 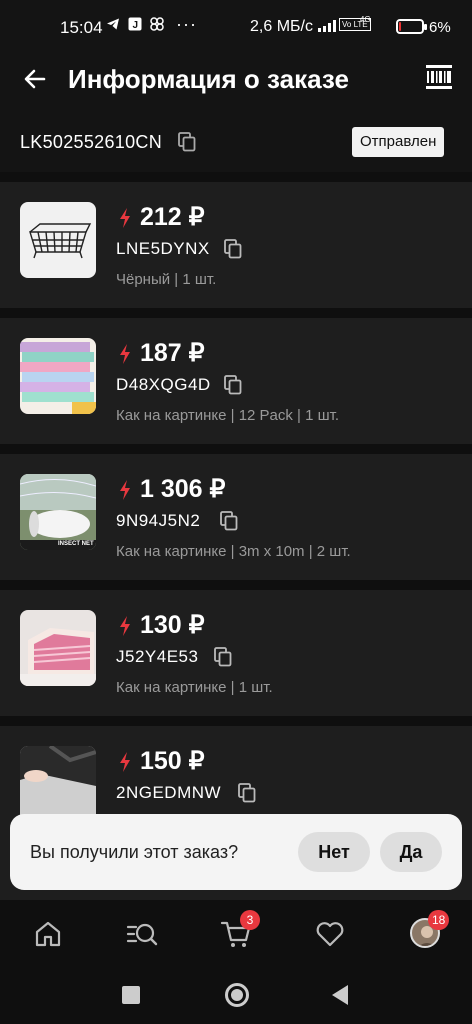 I want to click on item-code: LNE5DYNX, so click(x=163, y=248).